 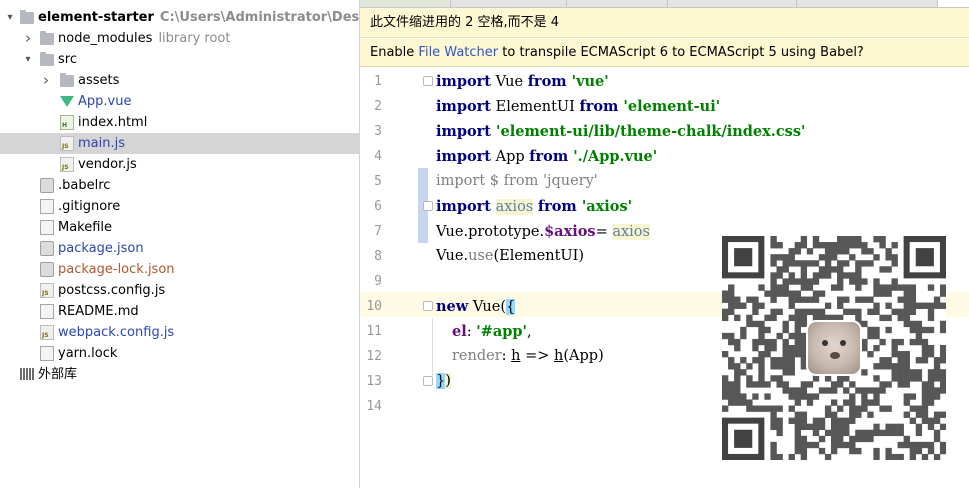 I want to click on unused-import: import $ from 'jquery', so click(x=517, y=181).